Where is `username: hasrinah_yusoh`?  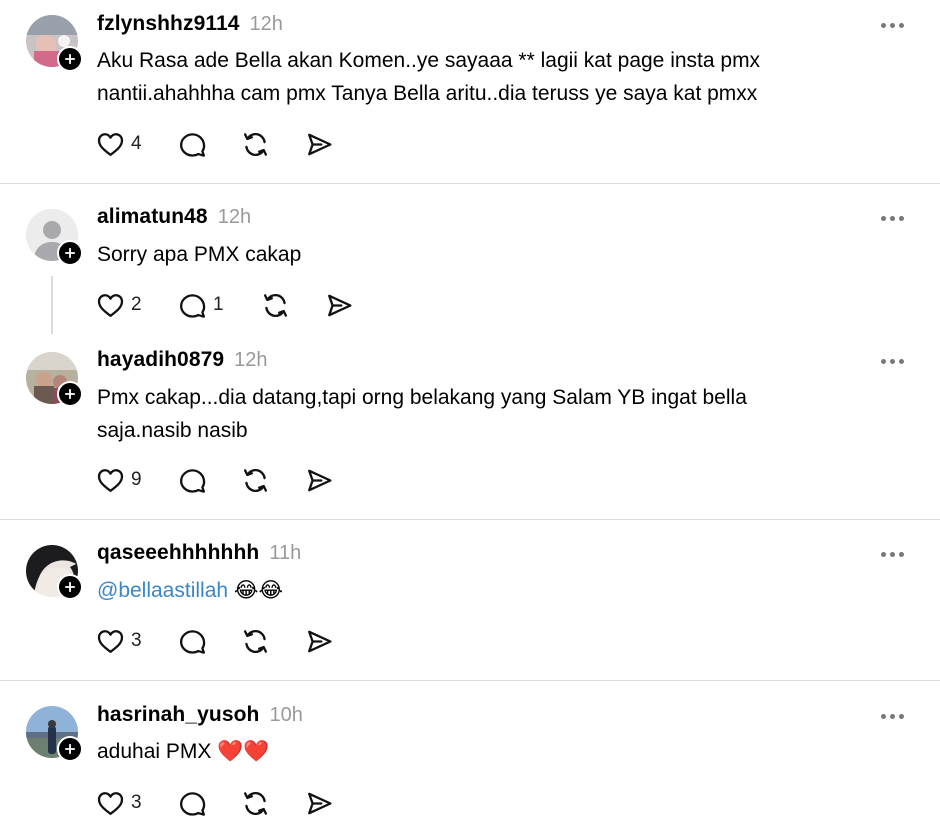 username: hasrinah_yusoh is located at coordinates (178, 715).